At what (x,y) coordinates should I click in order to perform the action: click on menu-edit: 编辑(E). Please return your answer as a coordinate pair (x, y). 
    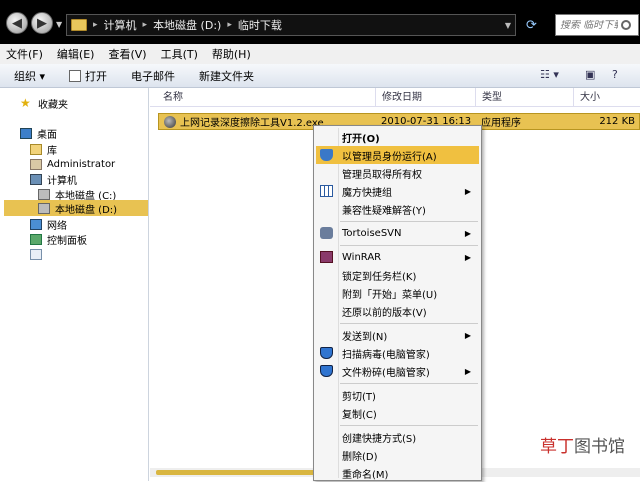
    Looking at the image, I should click on (76, 54).